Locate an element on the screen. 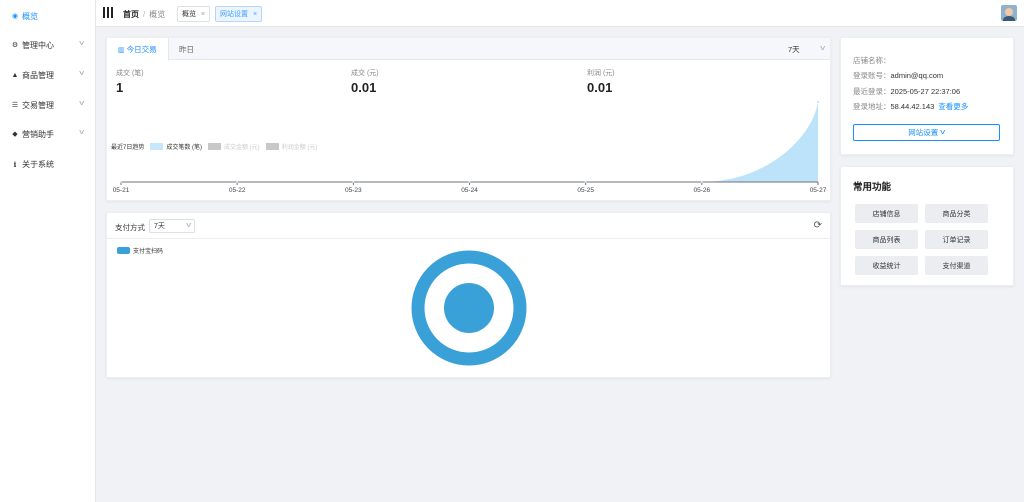 This screenshot has width=1024, height=502. breadcrumb: 首页 / 概览 is located at coordinates (144, 14).